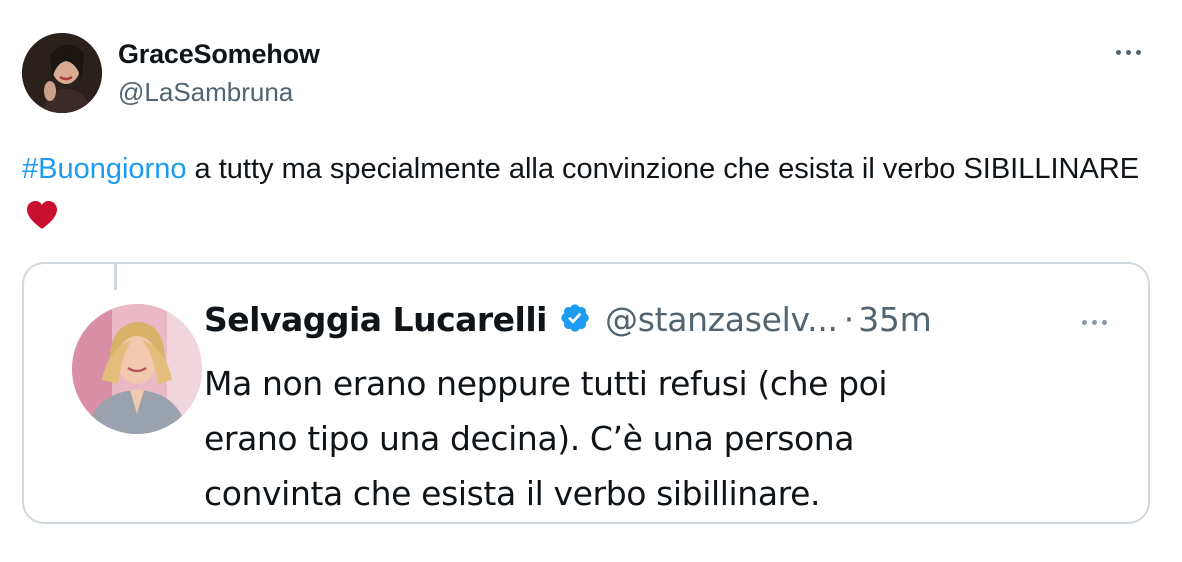 The image size is (1182, 562). What do you see at coordinates (104, 169) in the screenshot?
I see `hashtag-link: #Buongiorno` at bounding box center [104, 169].